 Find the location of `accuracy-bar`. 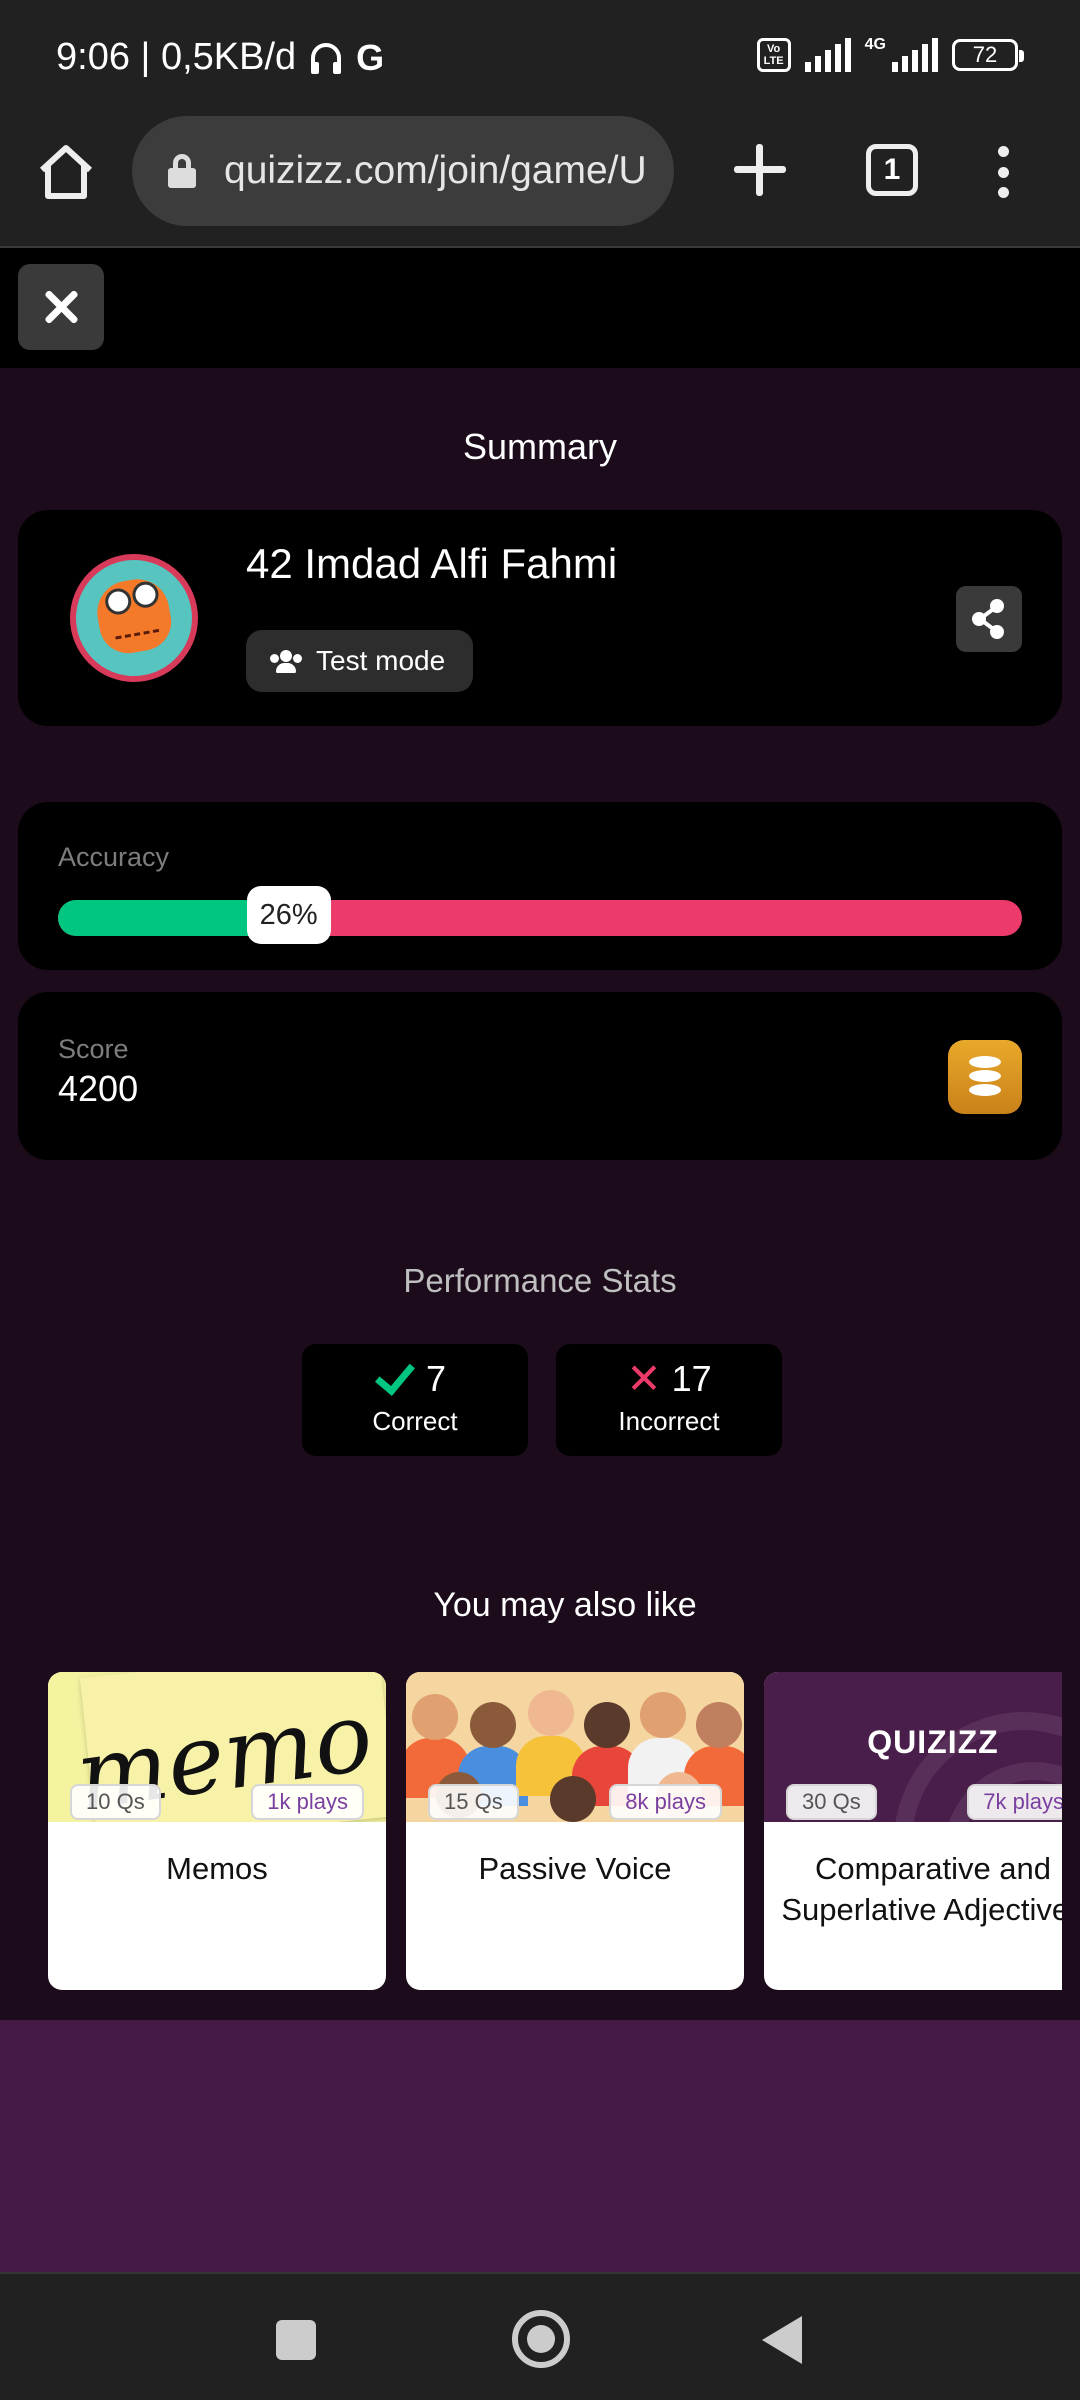

accuracy-bar is located at coordinates (540, 918).